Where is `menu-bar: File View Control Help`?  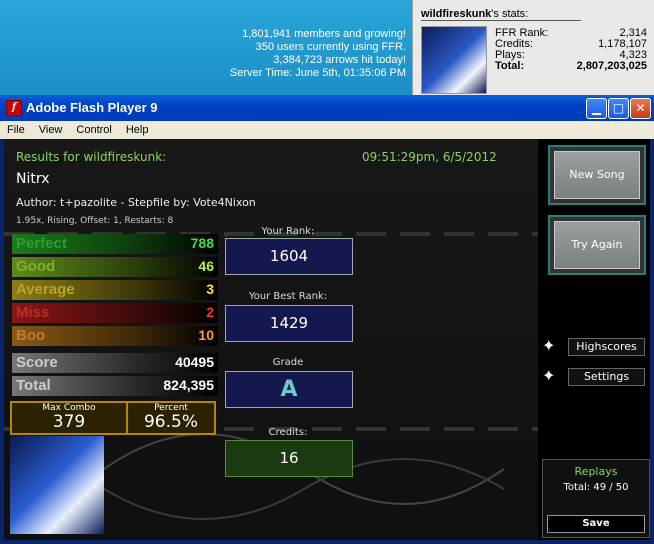 menu-bar: File View Control Help is located at coordinates (327, 130).